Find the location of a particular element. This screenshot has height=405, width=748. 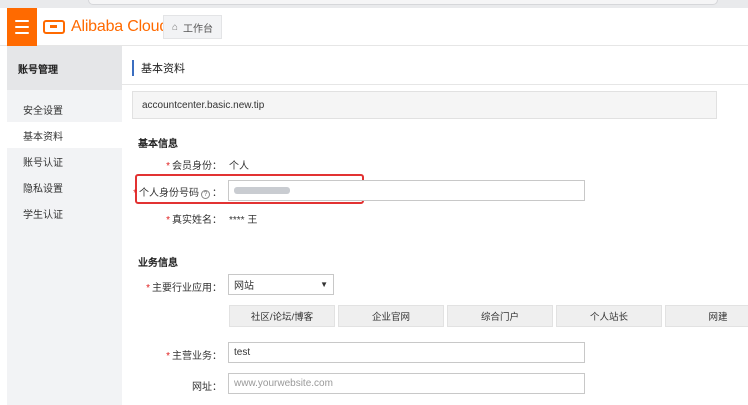

main-business-label: * 主营业务： is located at coordinates (194, 356).